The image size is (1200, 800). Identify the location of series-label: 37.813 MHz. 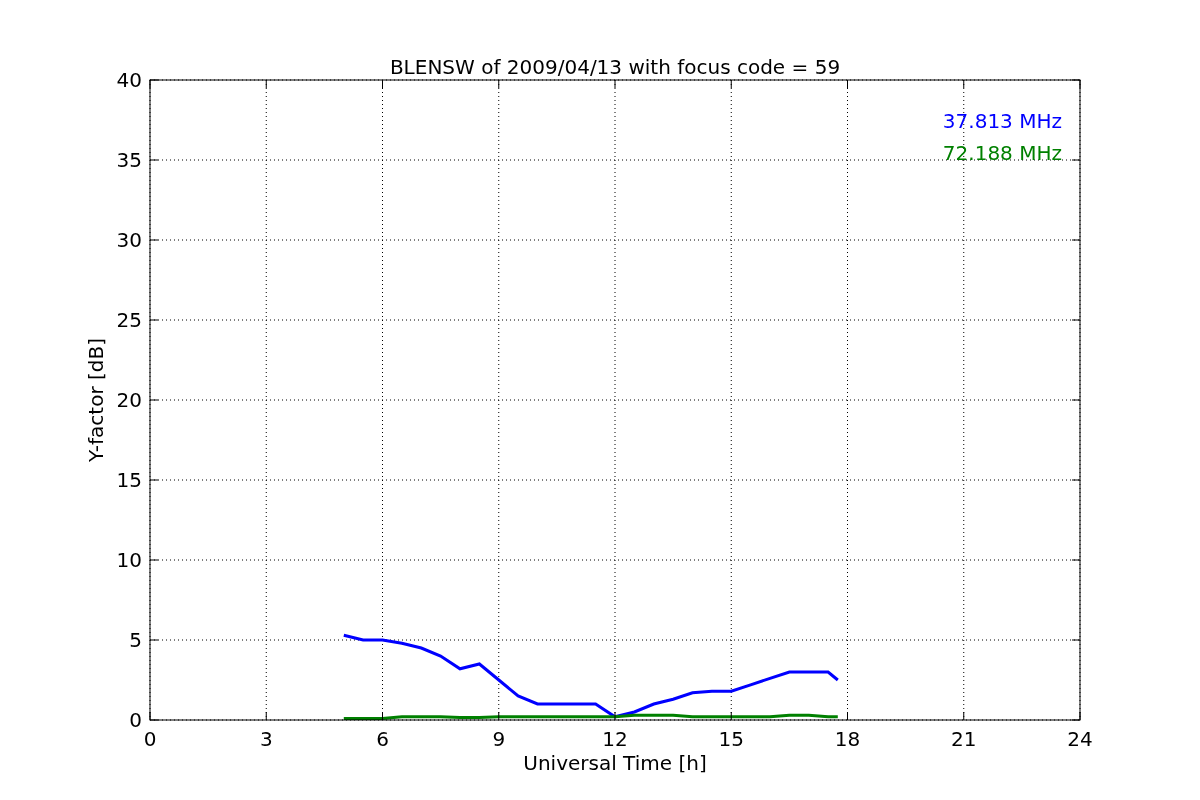
(1002, 121).